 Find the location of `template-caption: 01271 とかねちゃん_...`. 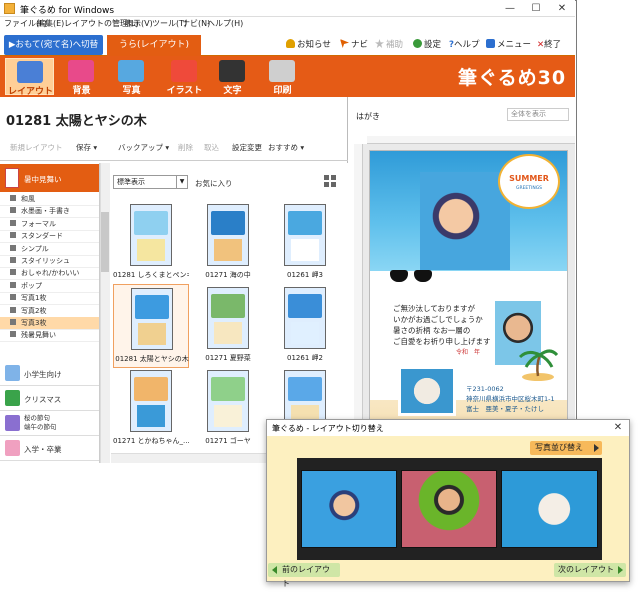

template-caption: 01271 とかねちゃん_... is located at coordinates (151, 441).